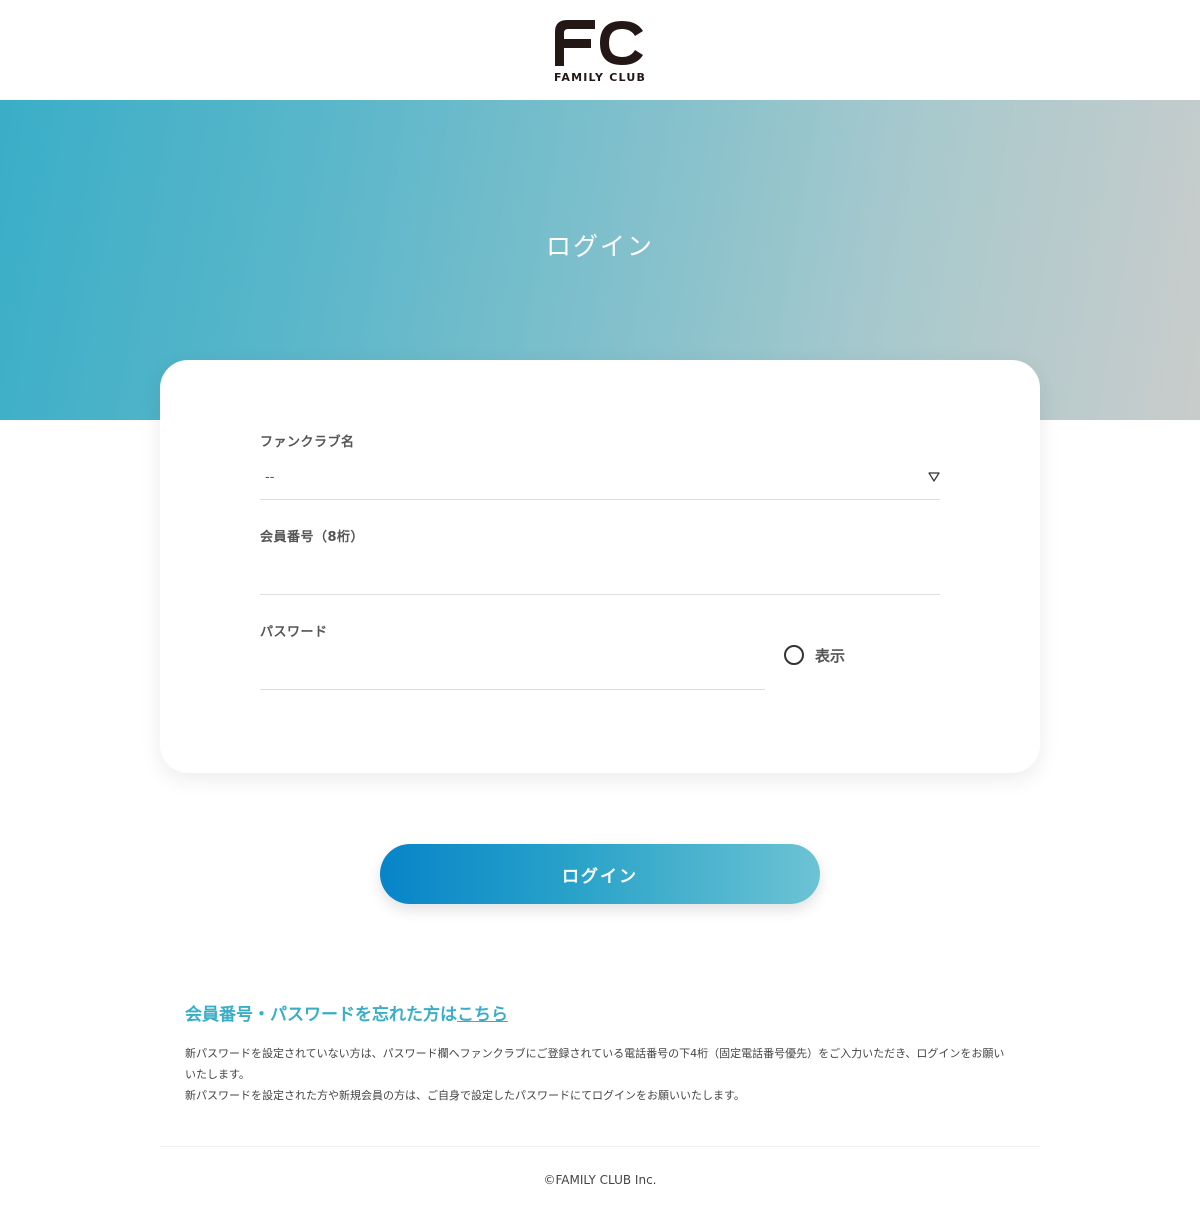 Image resolution: width=1200 pixels, height=1214 pixels. Describe the element at coordinates (600, 575) in the screenshot. I see `member-number-input` at that location.